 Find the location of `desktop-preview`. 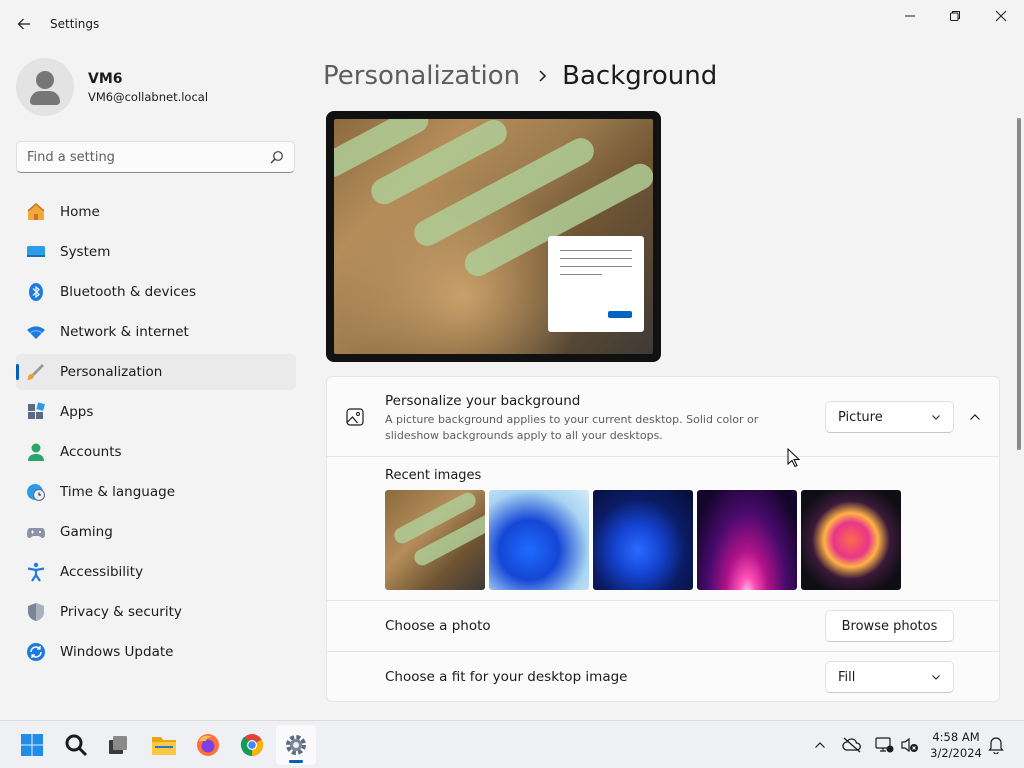

desktop-preview is located at coordinates (493, 236).